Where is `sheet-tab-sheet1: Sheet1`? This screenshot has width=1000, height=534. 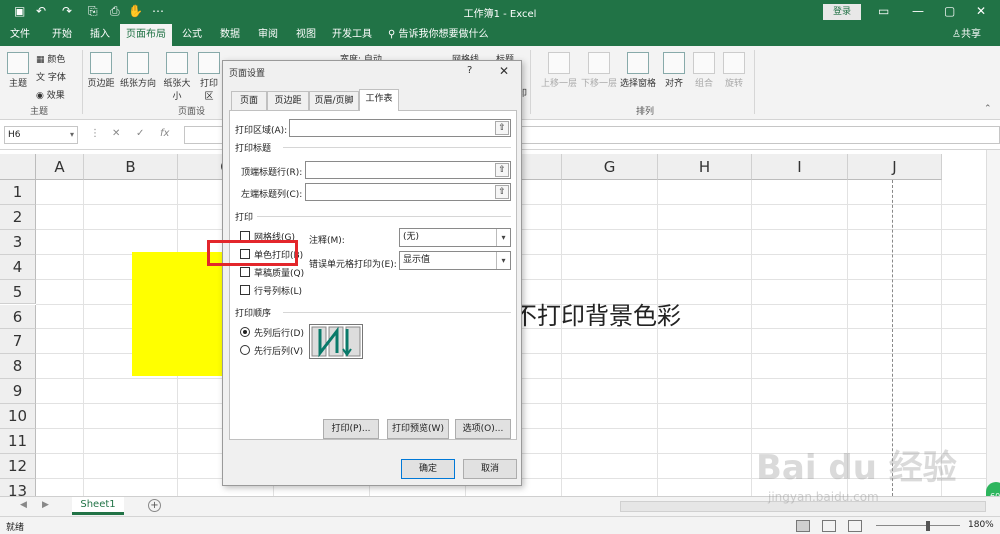 sheet-tab-sheet1: Sheet1 is located at coordinates (98, 506).